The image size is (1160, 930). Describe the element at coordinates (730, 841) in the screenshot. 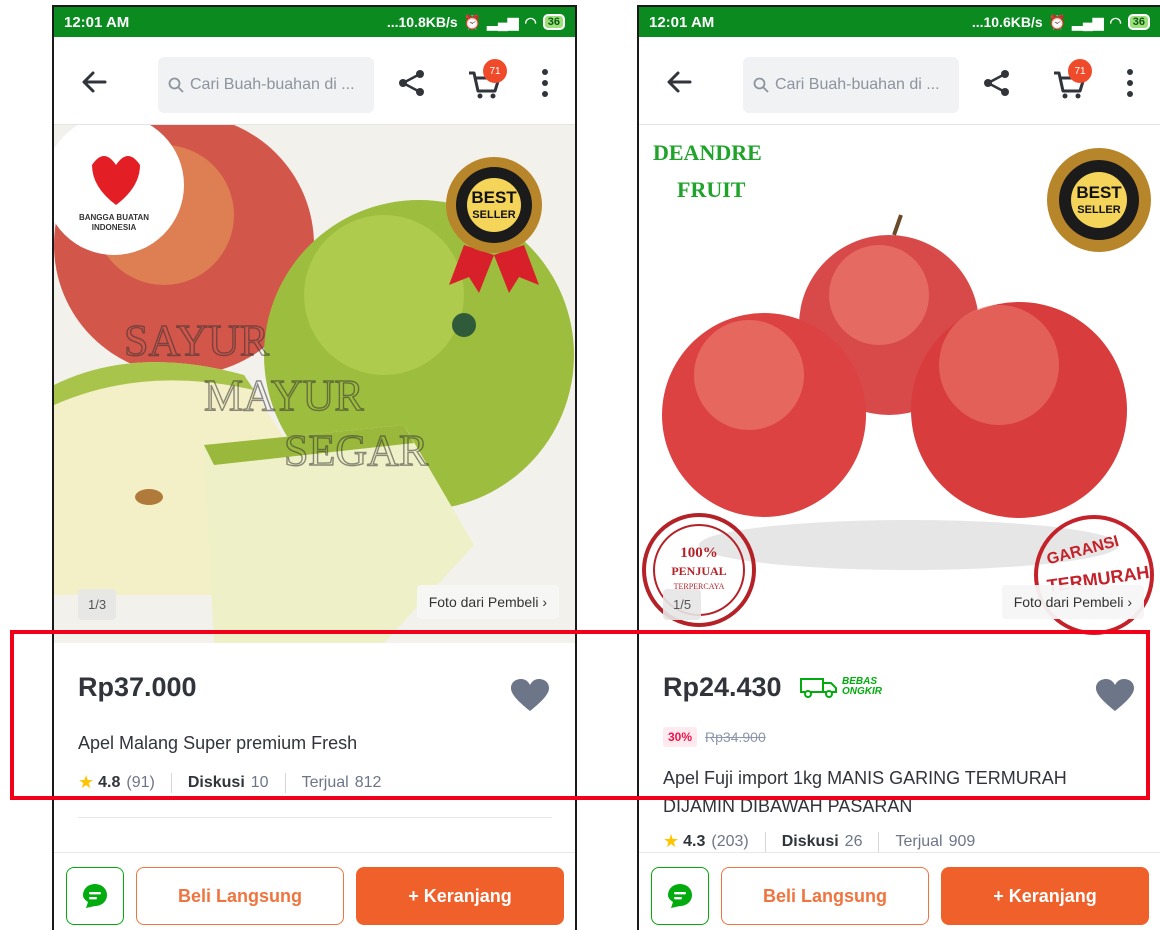

I see `rating-count: (203)` at that location.